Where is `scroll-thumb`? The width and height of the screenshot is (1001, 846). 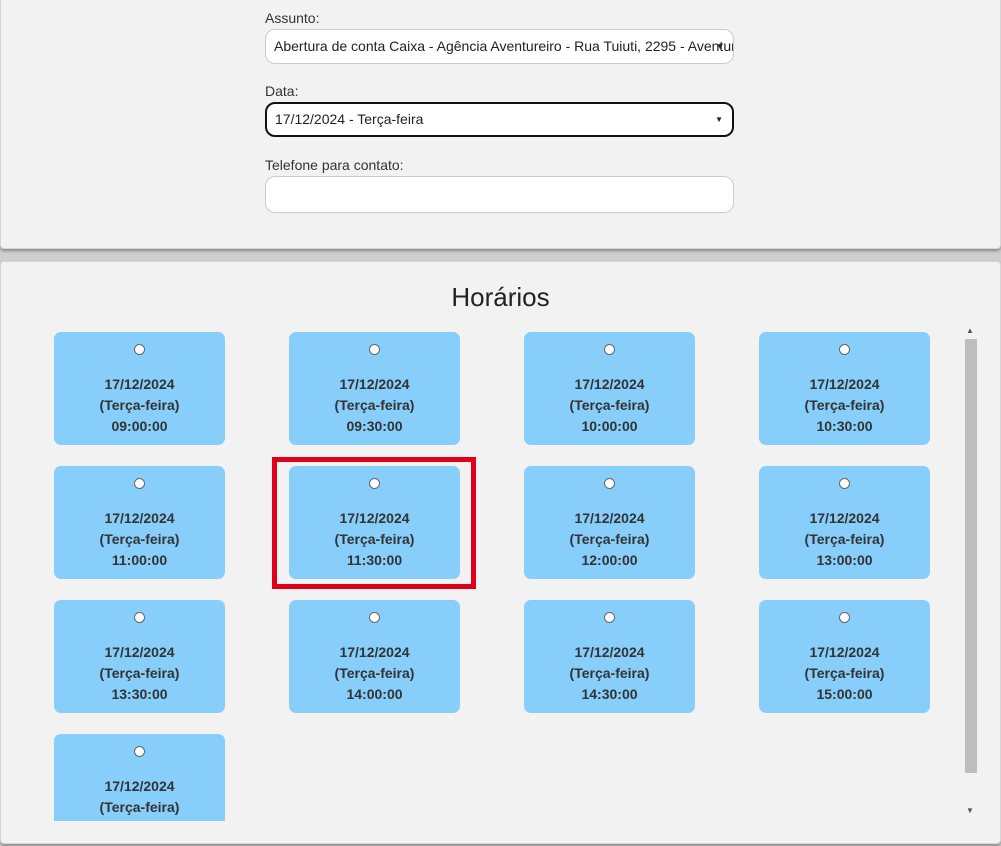
scroll-thumb is located at coordinates (971, 556).